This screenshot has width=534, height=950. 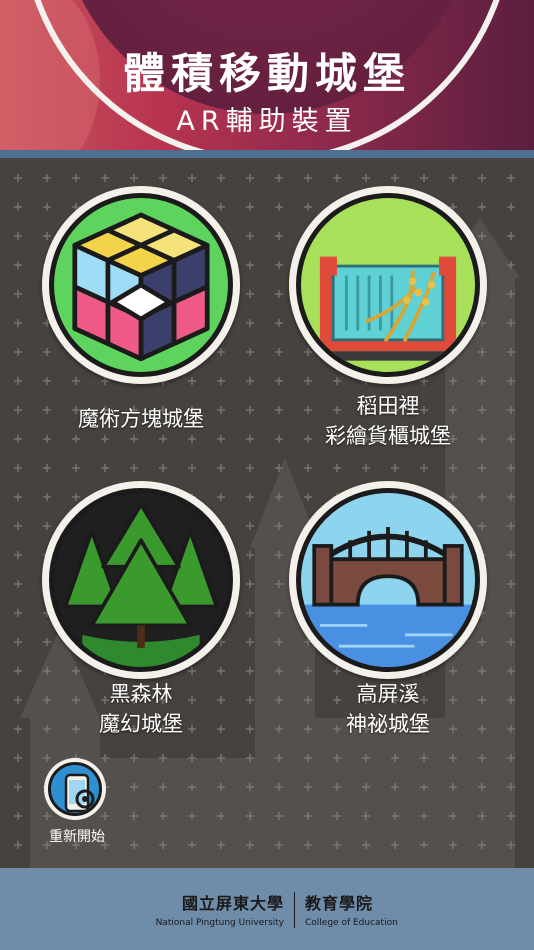 I want to click on restart-label: 重新開始, so click(x=77, y=836).